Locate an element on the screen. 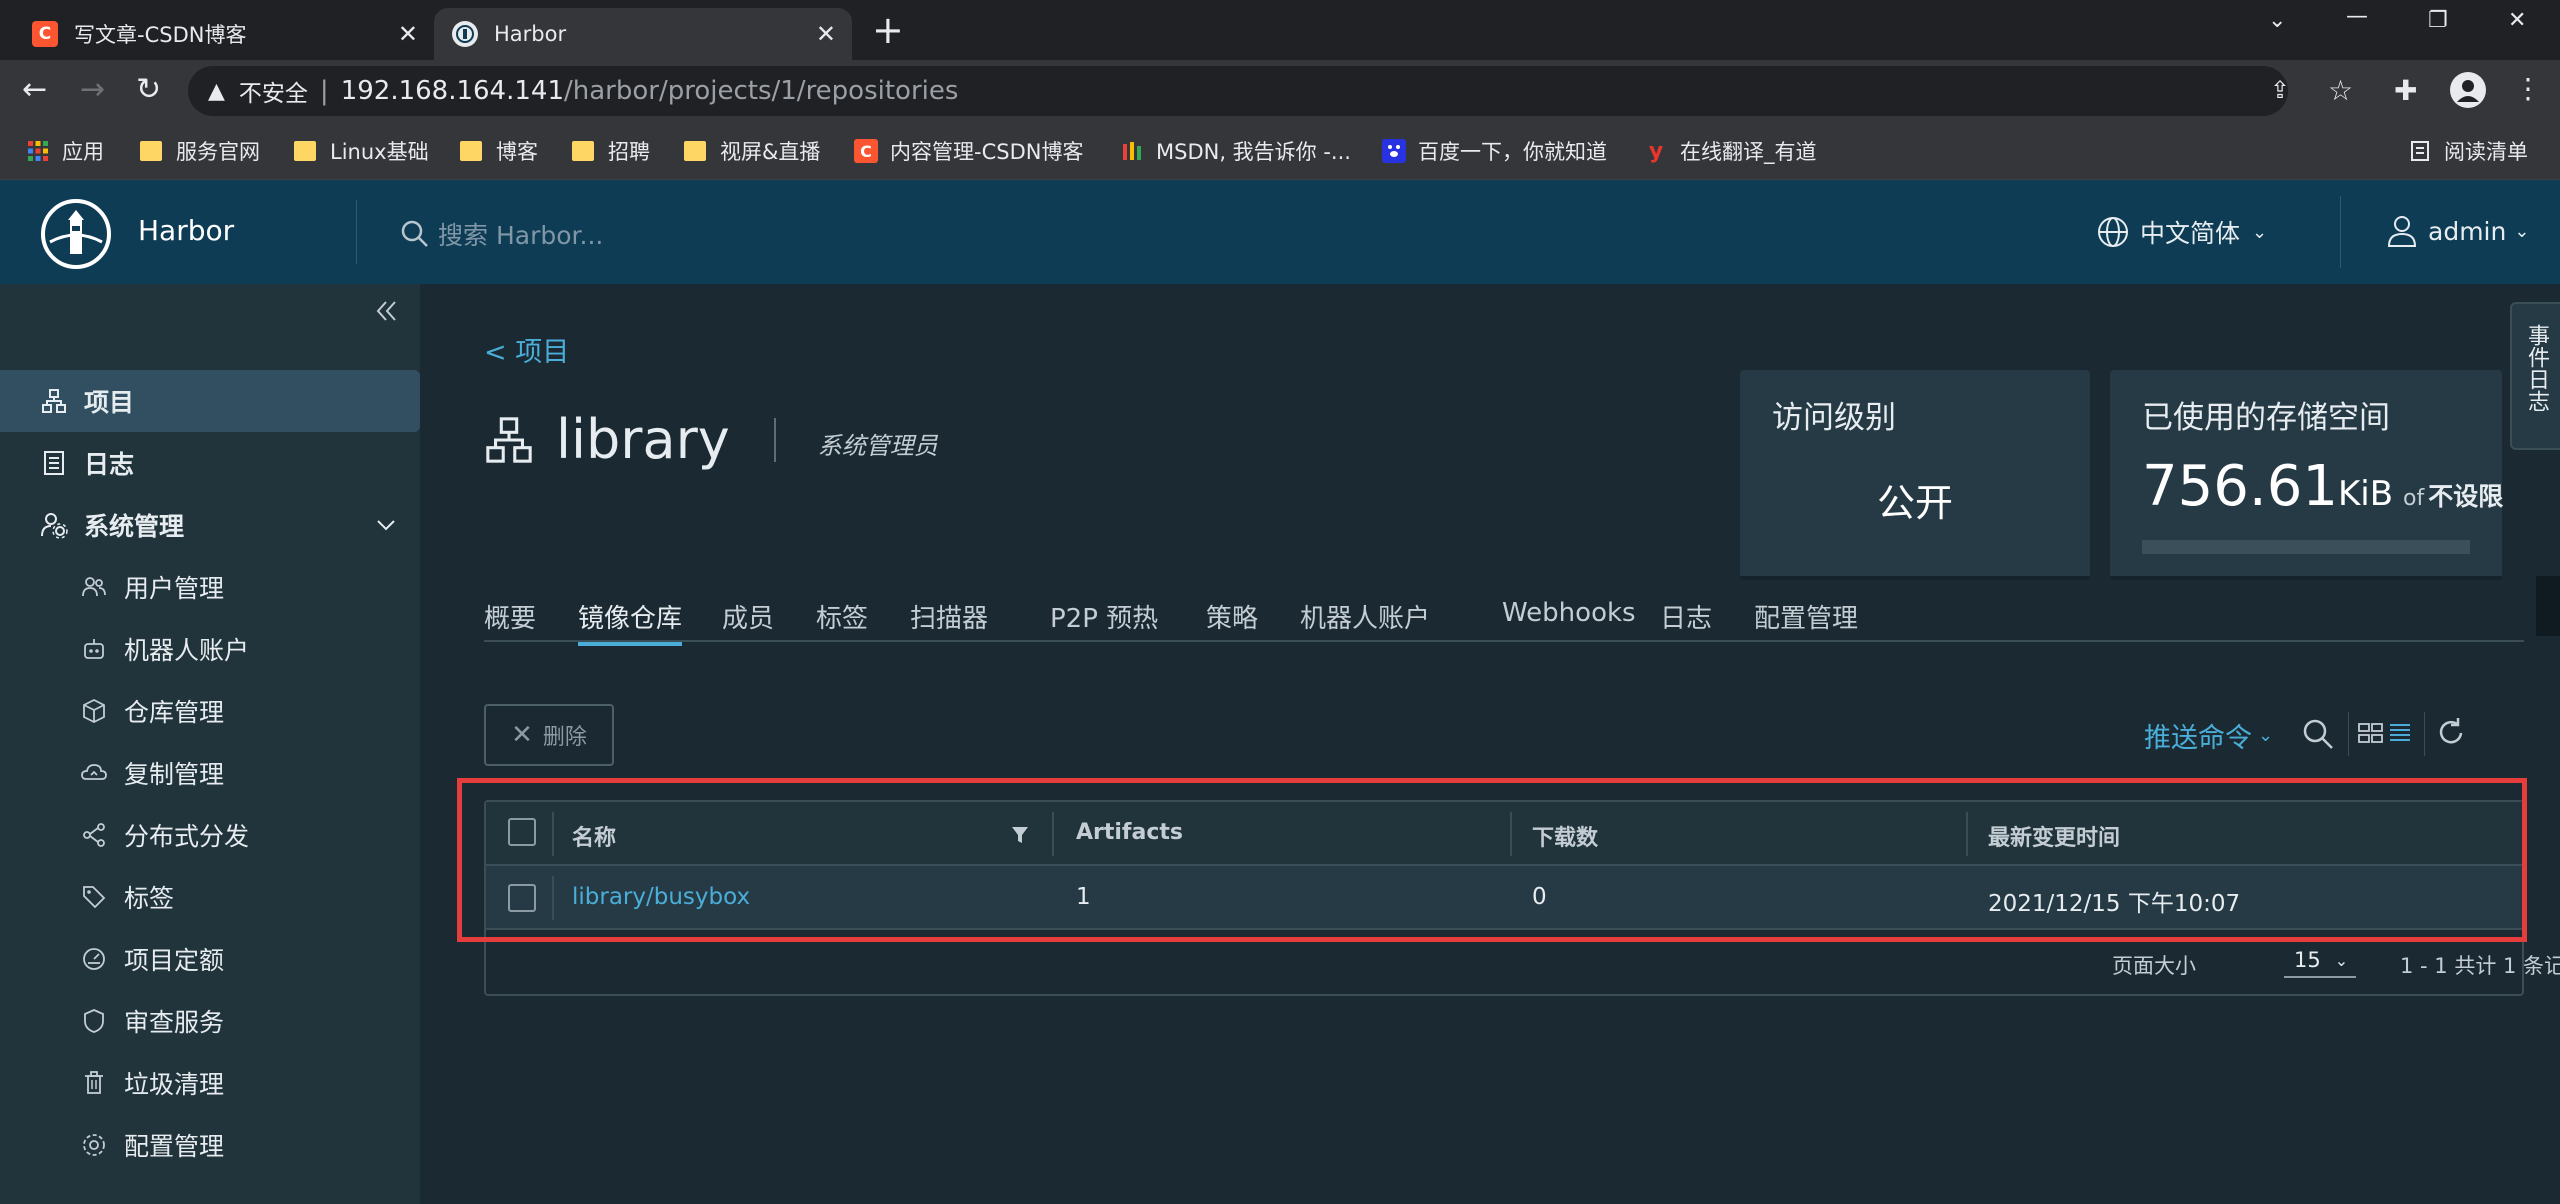 The width and height of the screenshot is (2560, 1204). bookmark-label: 服务官网 is located at coordinates (218, 152).